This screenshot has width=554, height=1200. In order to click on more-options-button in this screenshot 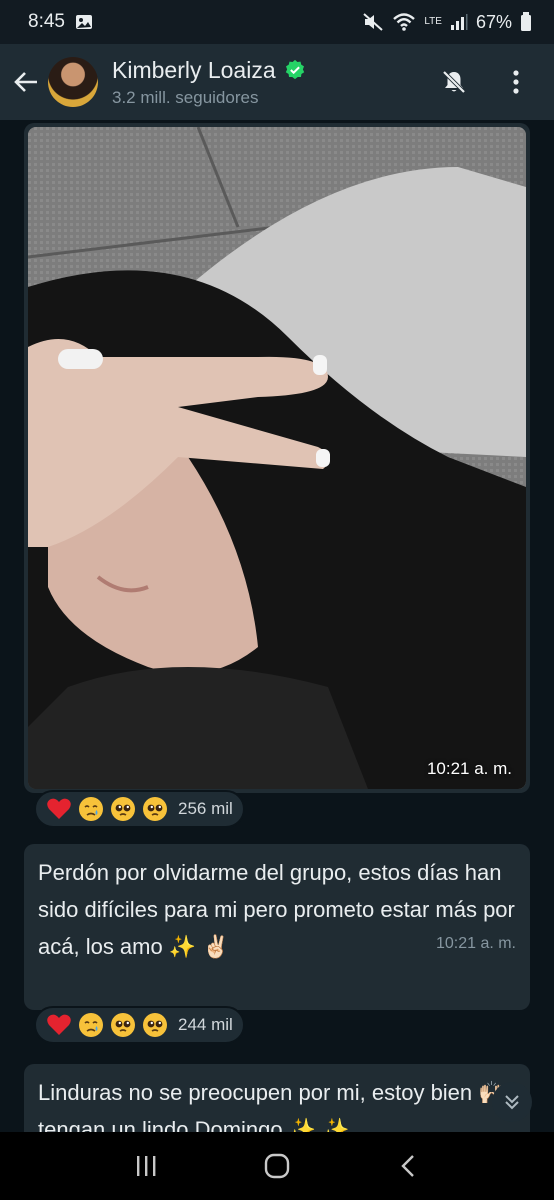, I will do `click(516, 82)`.